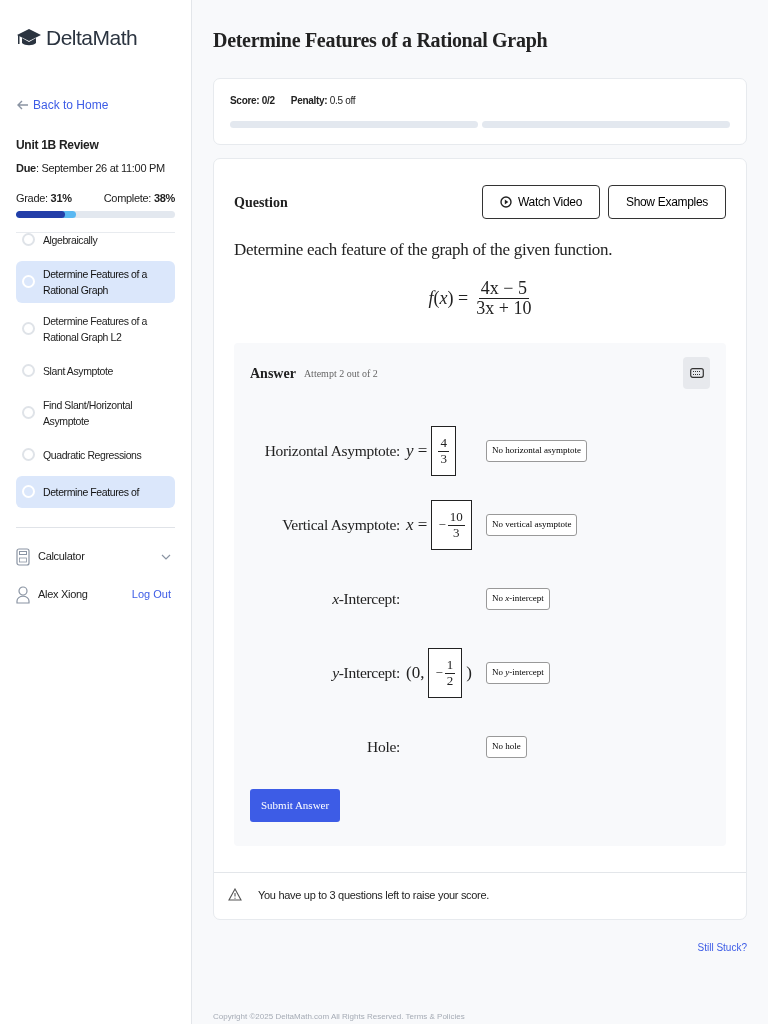  I want to click on graduation-cap-icon, so click(29, 37).